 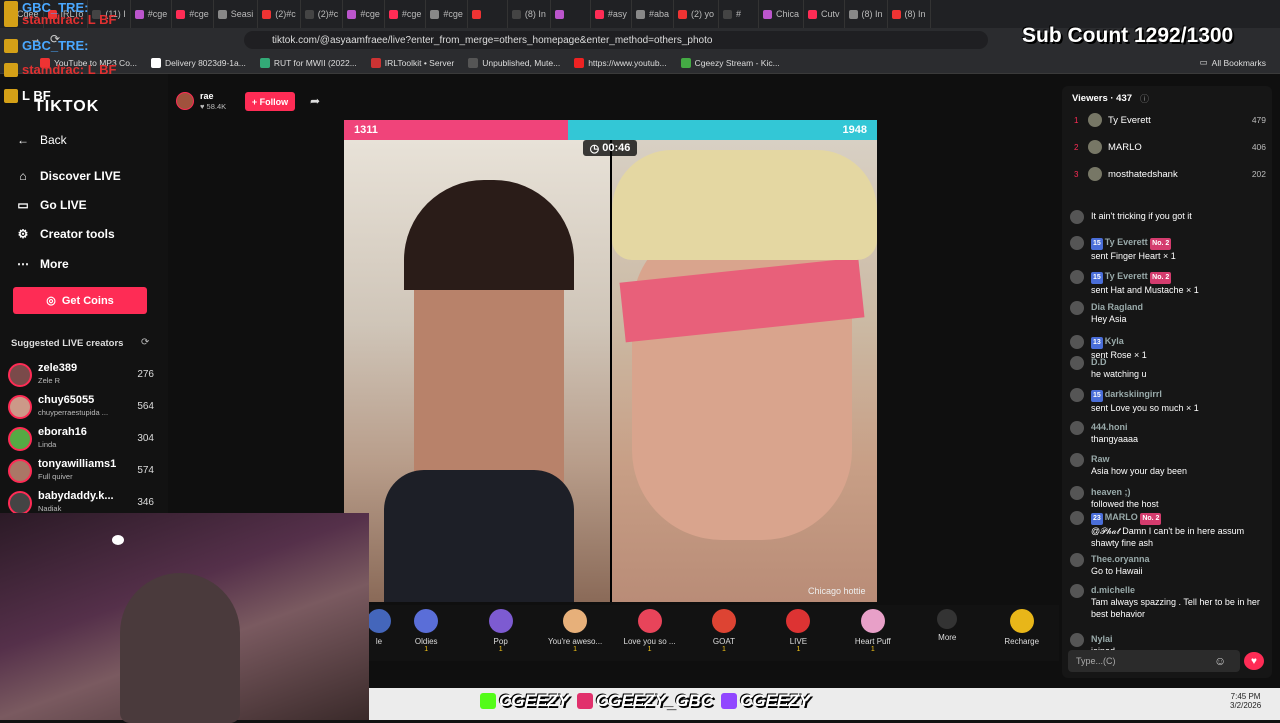 What do you see at coordinates (1145, 290) in the screenshot?
I see `chat-text: sent Hat and Mustache × 1` at bounding box center [1145, 290].